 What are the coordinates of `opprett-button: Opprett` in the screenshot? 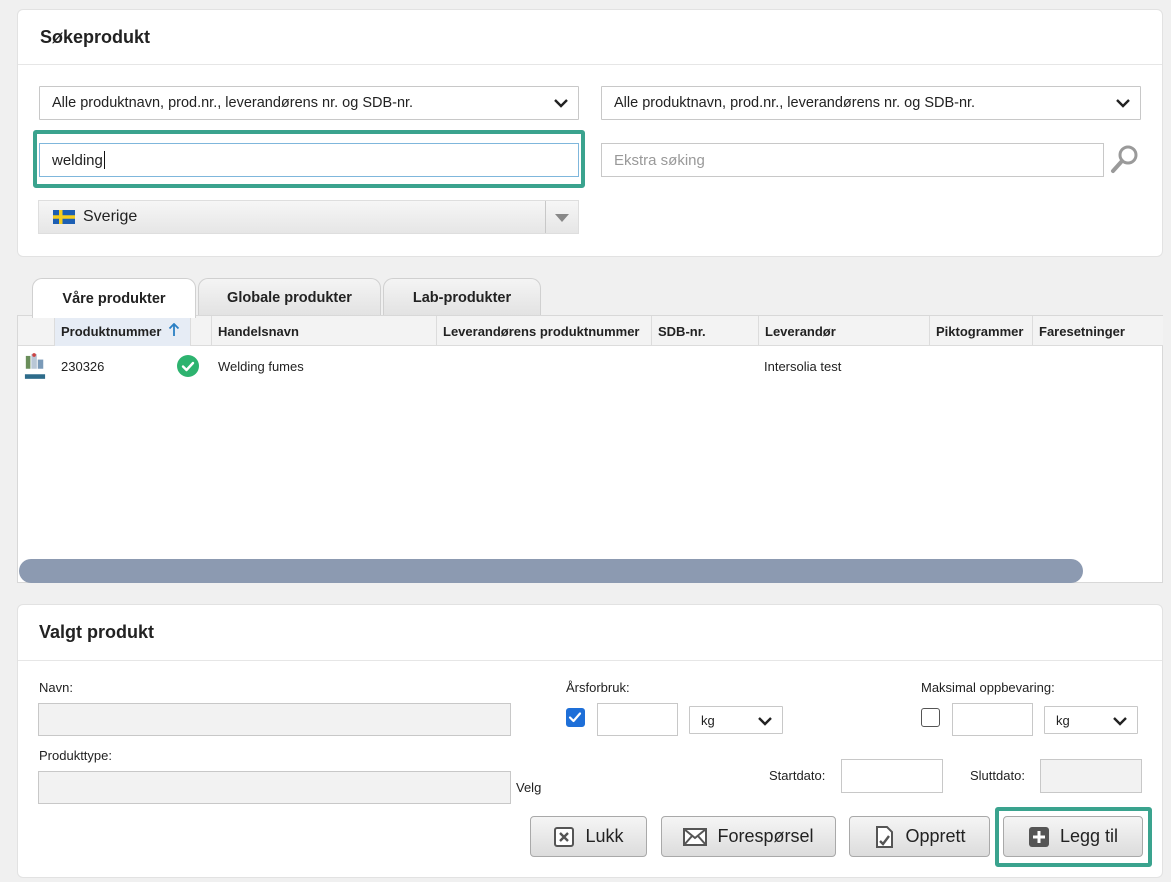 It's located at (919, 836).